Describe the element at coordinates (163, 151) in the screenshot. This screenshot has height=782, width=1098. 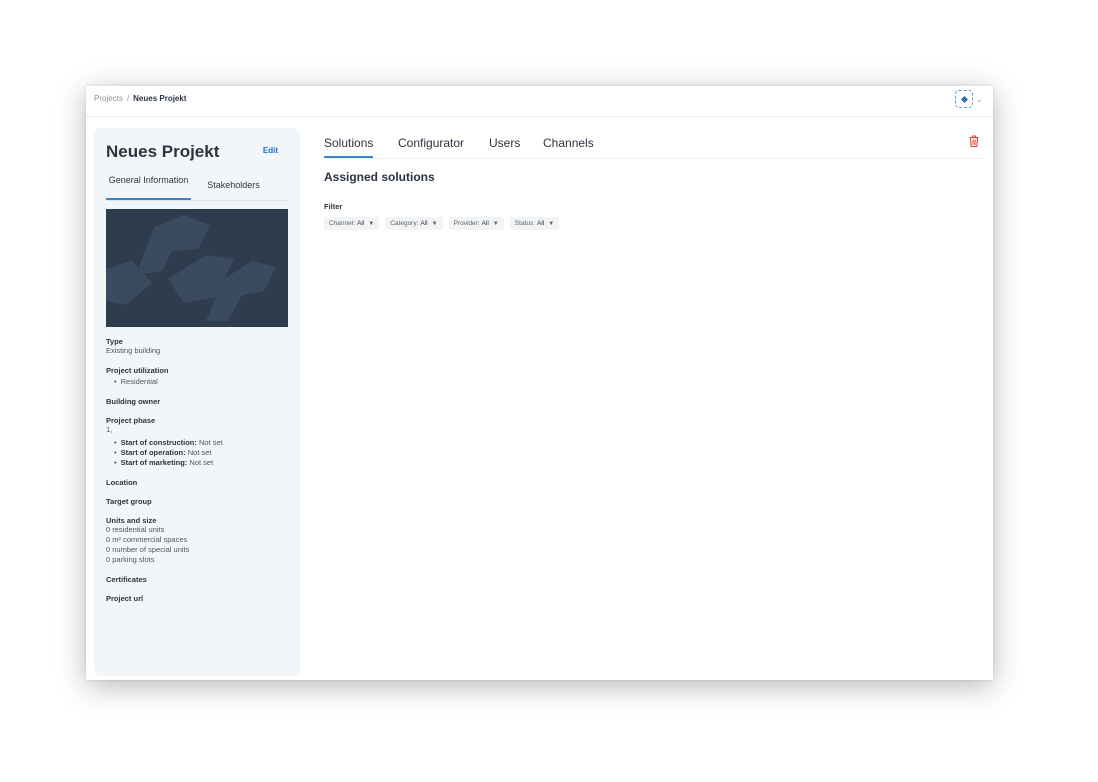
I see `project-title: Neues Projekt` at that location.